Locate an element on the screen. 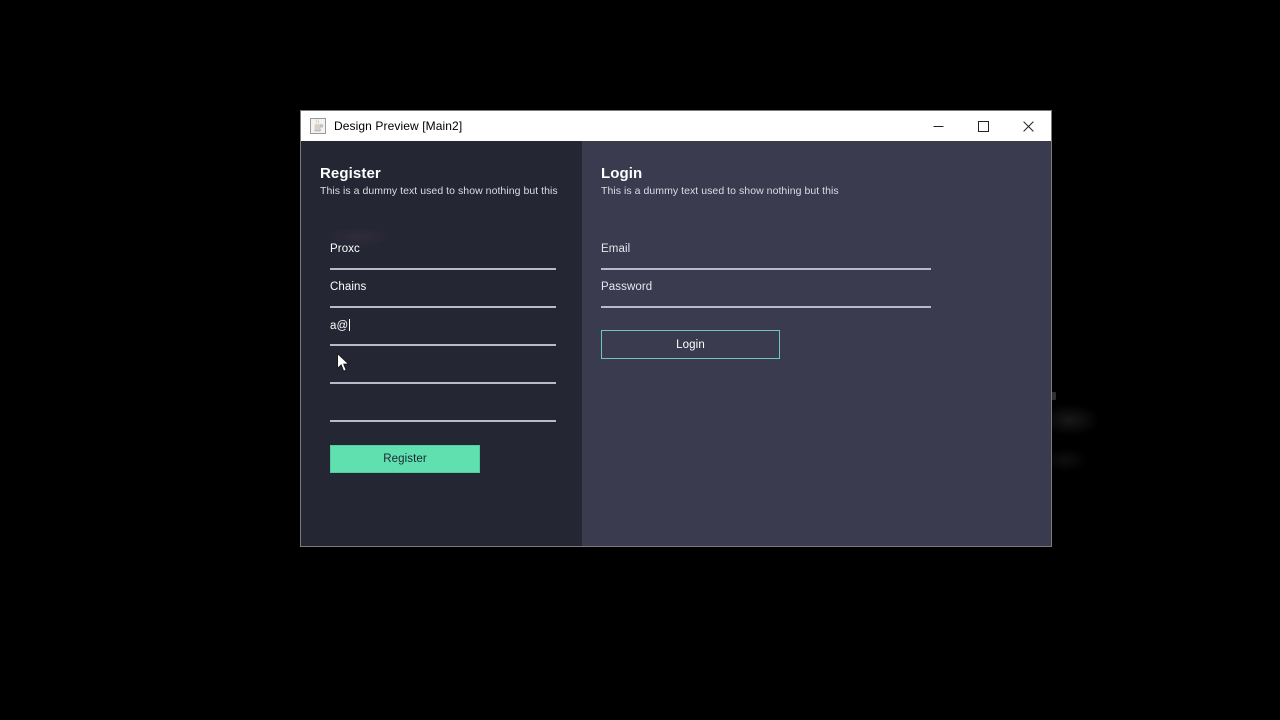 The width and height of the screenshot is (1280, 720). login-password-placeholder: Password is located at coordinates (627, 287).